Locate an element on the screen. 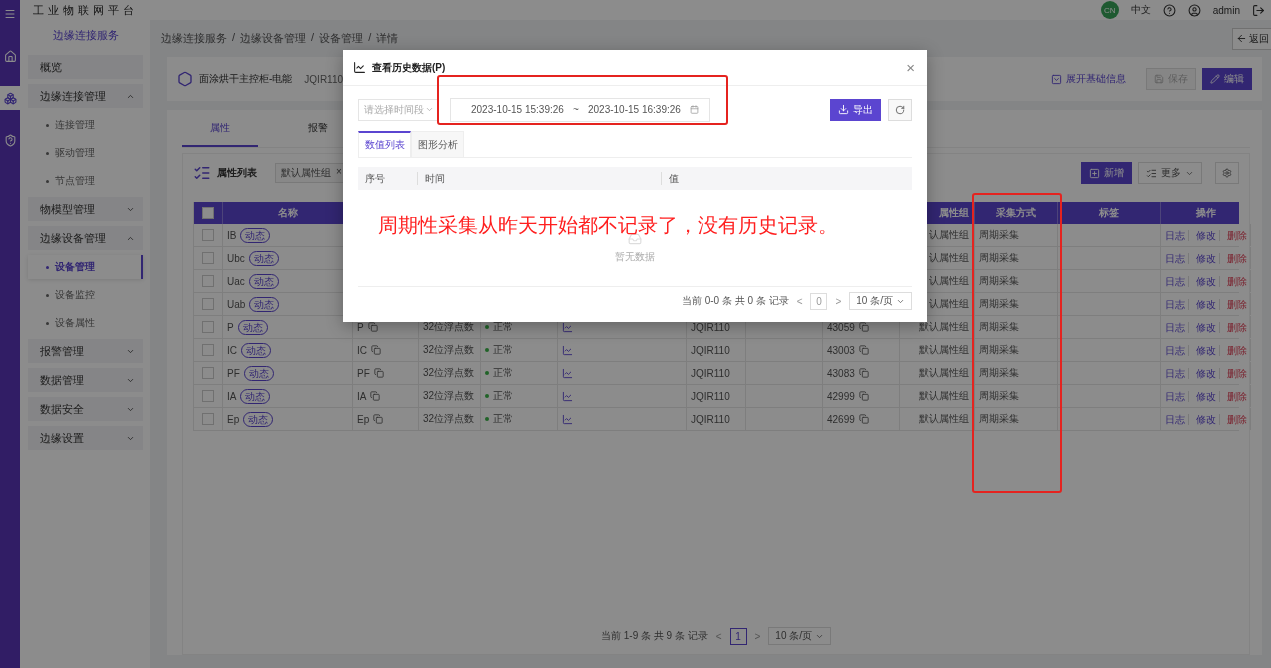 The height and width of the screenshot is (668, 1271). page-number: 1 is located at coordinates (738, 636).